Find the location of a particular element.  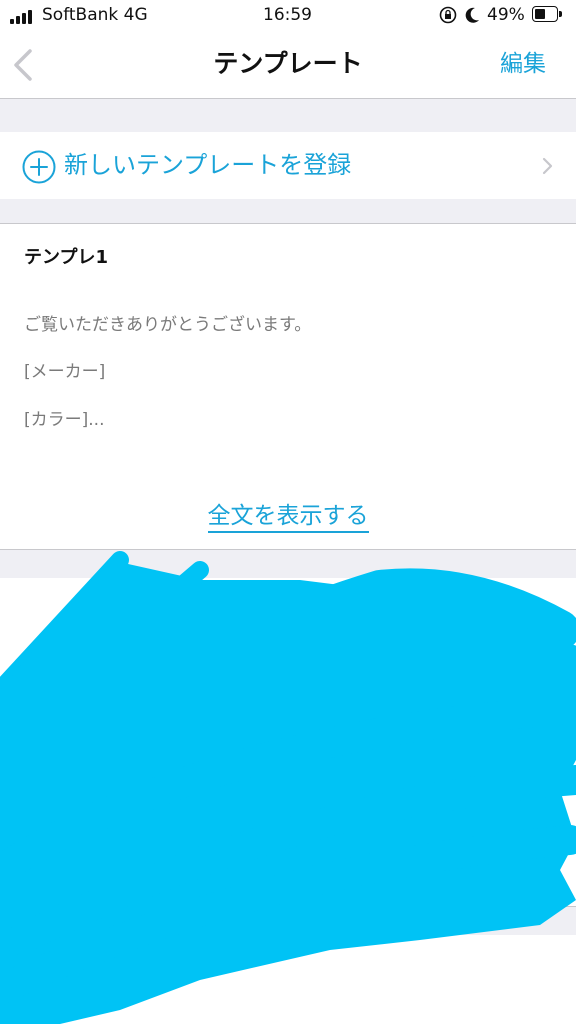

new-template-row: 新しいテンプレートを登録 is located at coordinates (288, 165).